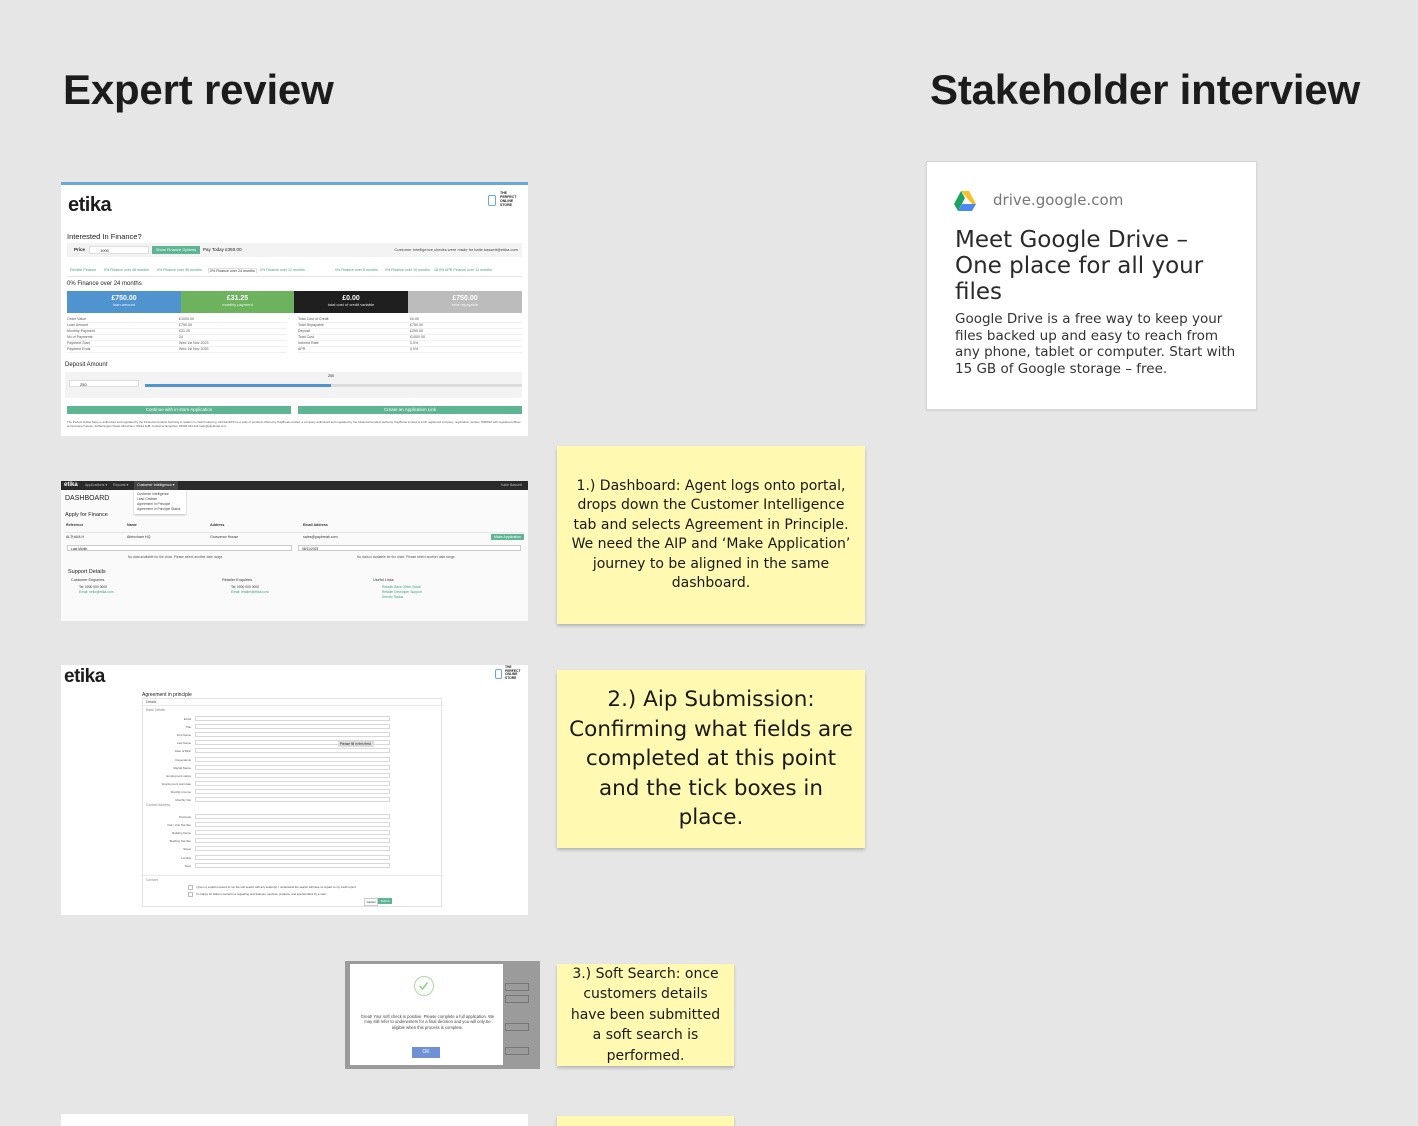  I want to click on tab-48: 0% Finance over 48 months, so click(126, 270).